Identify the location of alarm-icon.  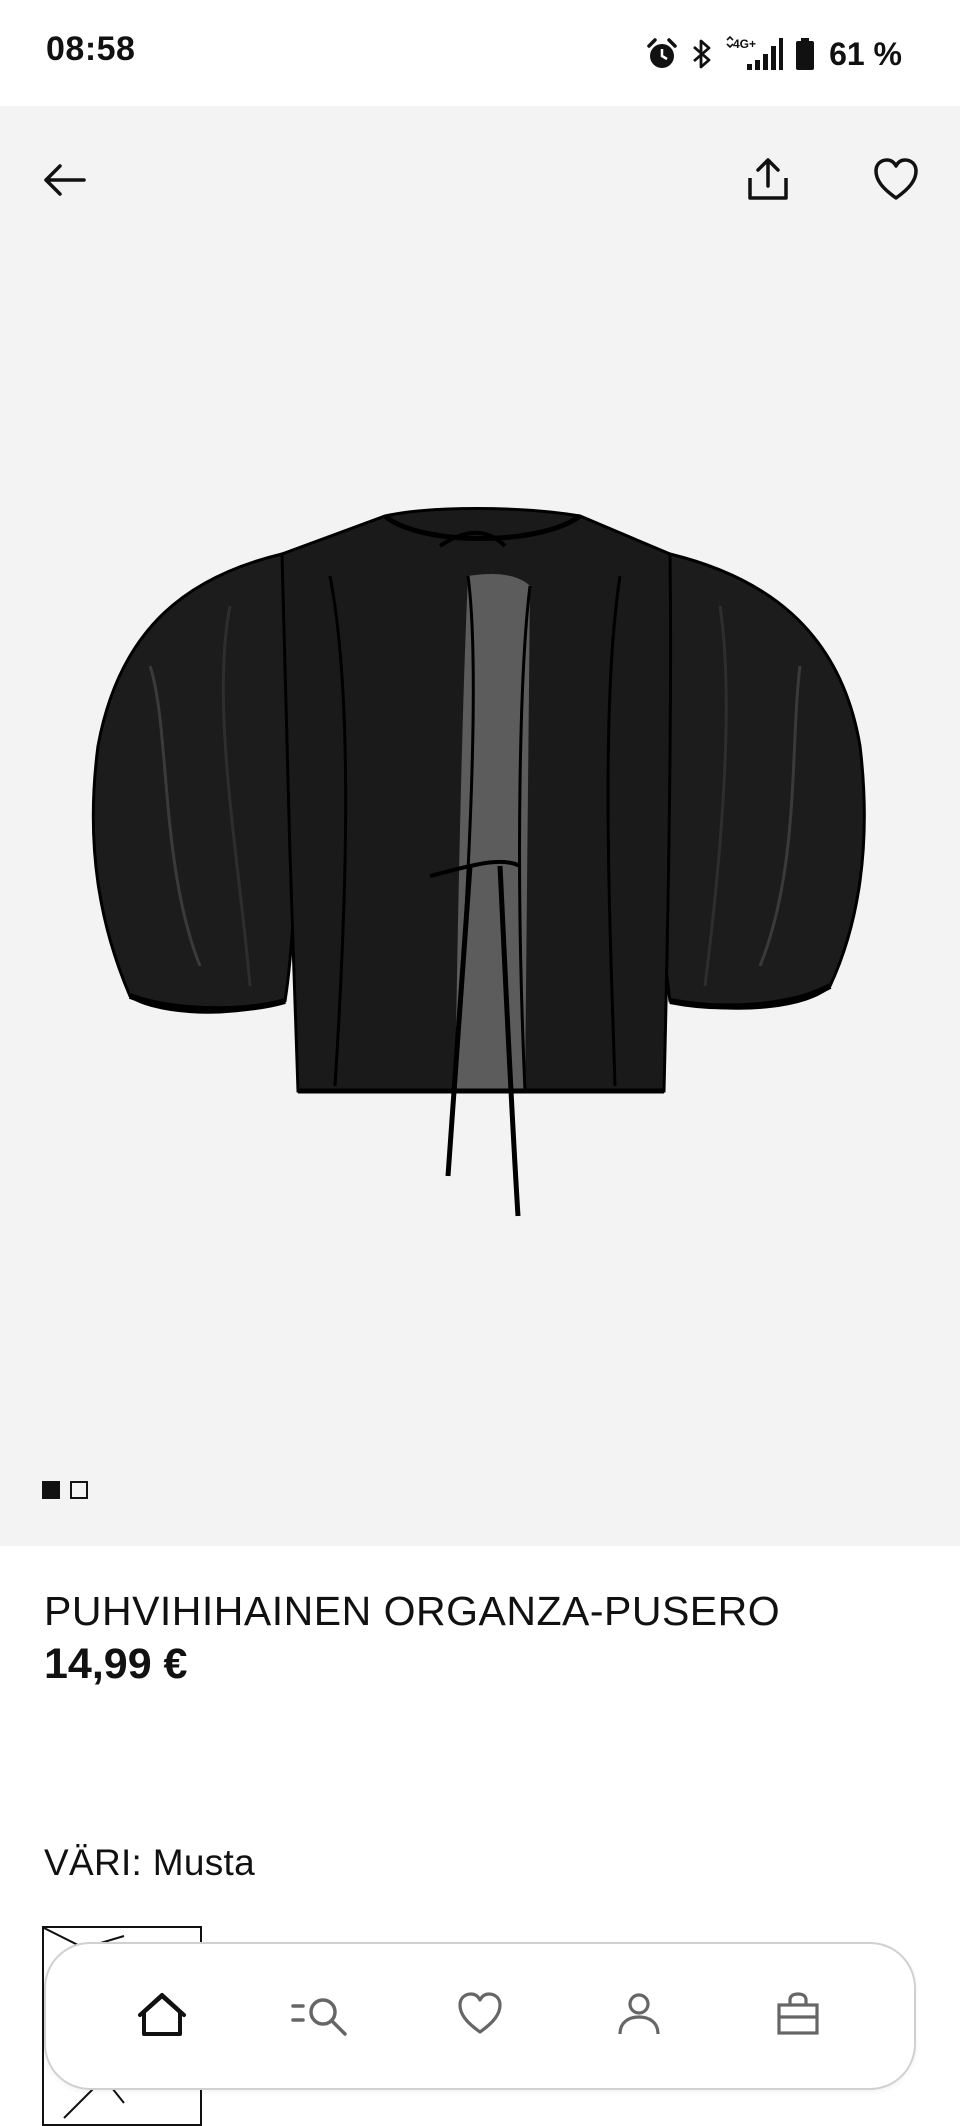
(662, 54).